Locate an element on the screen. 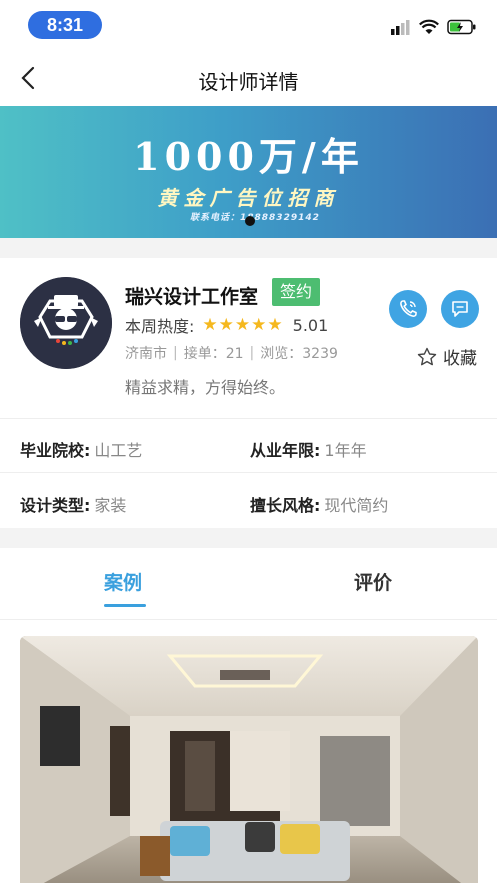 Image resolution: width=497 pixels, height=883 pixels. system-icons is located at coordinates (434, 27).